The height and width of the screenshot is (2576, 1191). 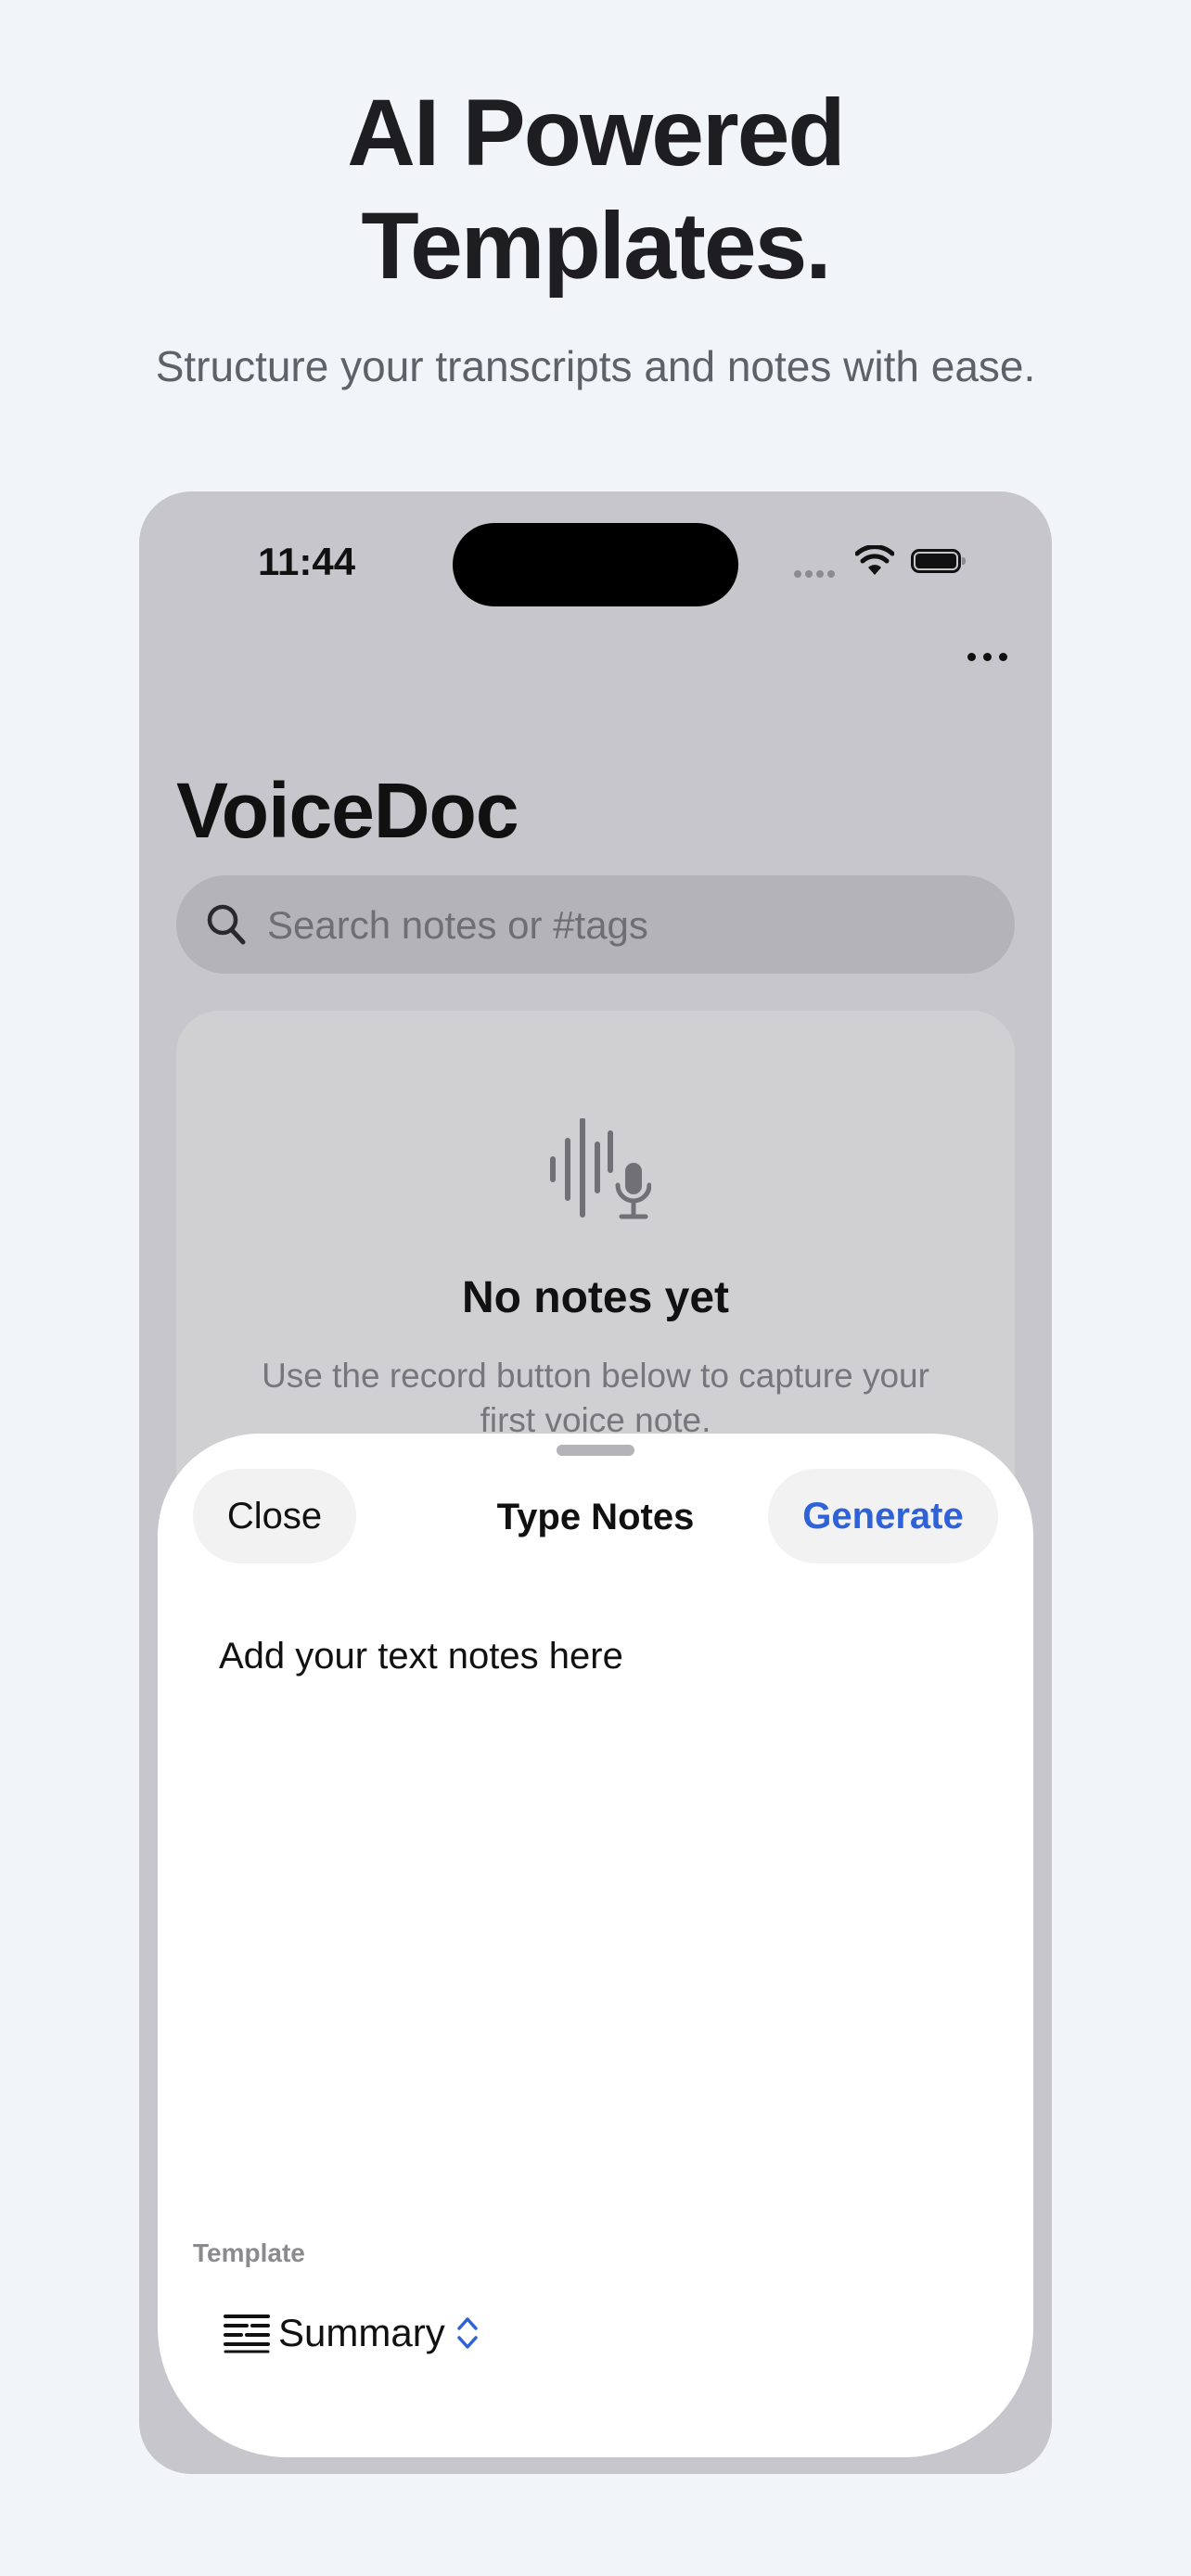 What do you see at coordinates (595, 1297) in the screenshot?
I see `empty-state-title: No notes yet` at bounding box center [595, 1297].